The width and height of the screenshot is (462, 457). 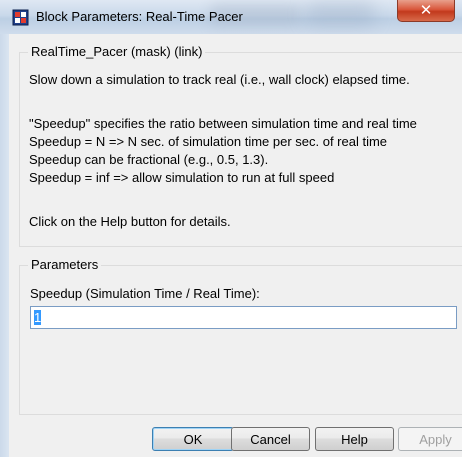 I want to click on close-icon: ✕, so click(x=426, y=10).